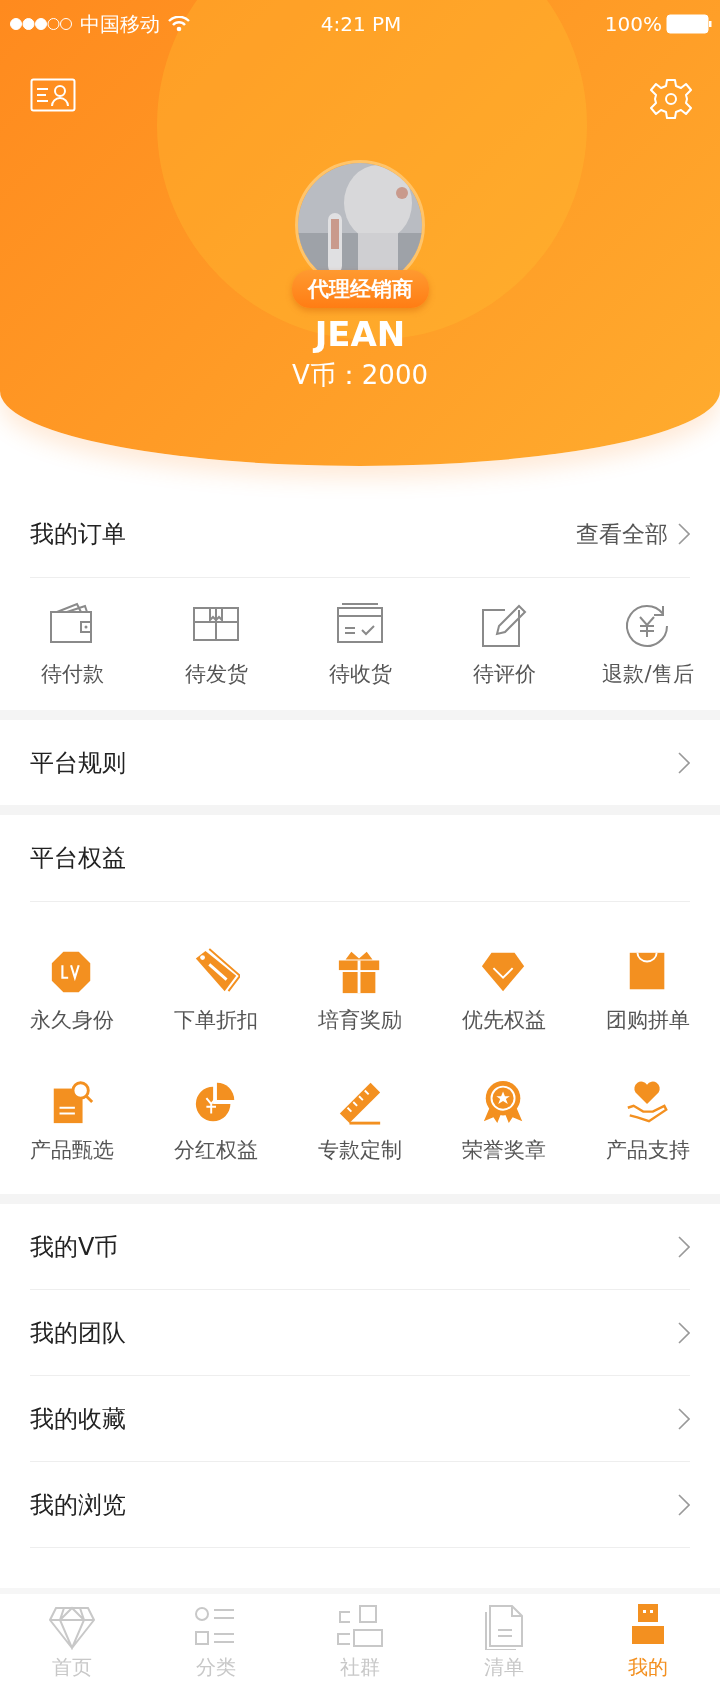 The height and width of the screenshot is (1691, 720). Describe the element at coordinates (120, 24) in the screenshot. I see `carrier-name: 中国移动` at that location.